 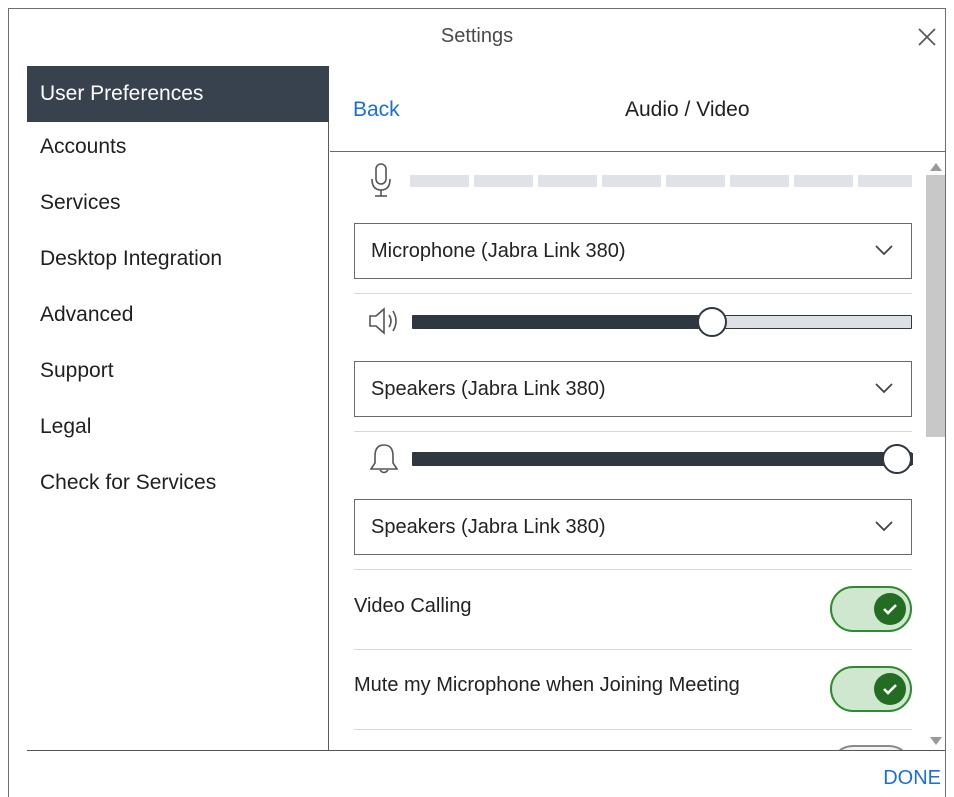 What do you see at coordinates (498, 251) in the screenshot?
I see `microphone-select-value: Microphone (Jabra Link 380)` at bounding box center [498, 251].